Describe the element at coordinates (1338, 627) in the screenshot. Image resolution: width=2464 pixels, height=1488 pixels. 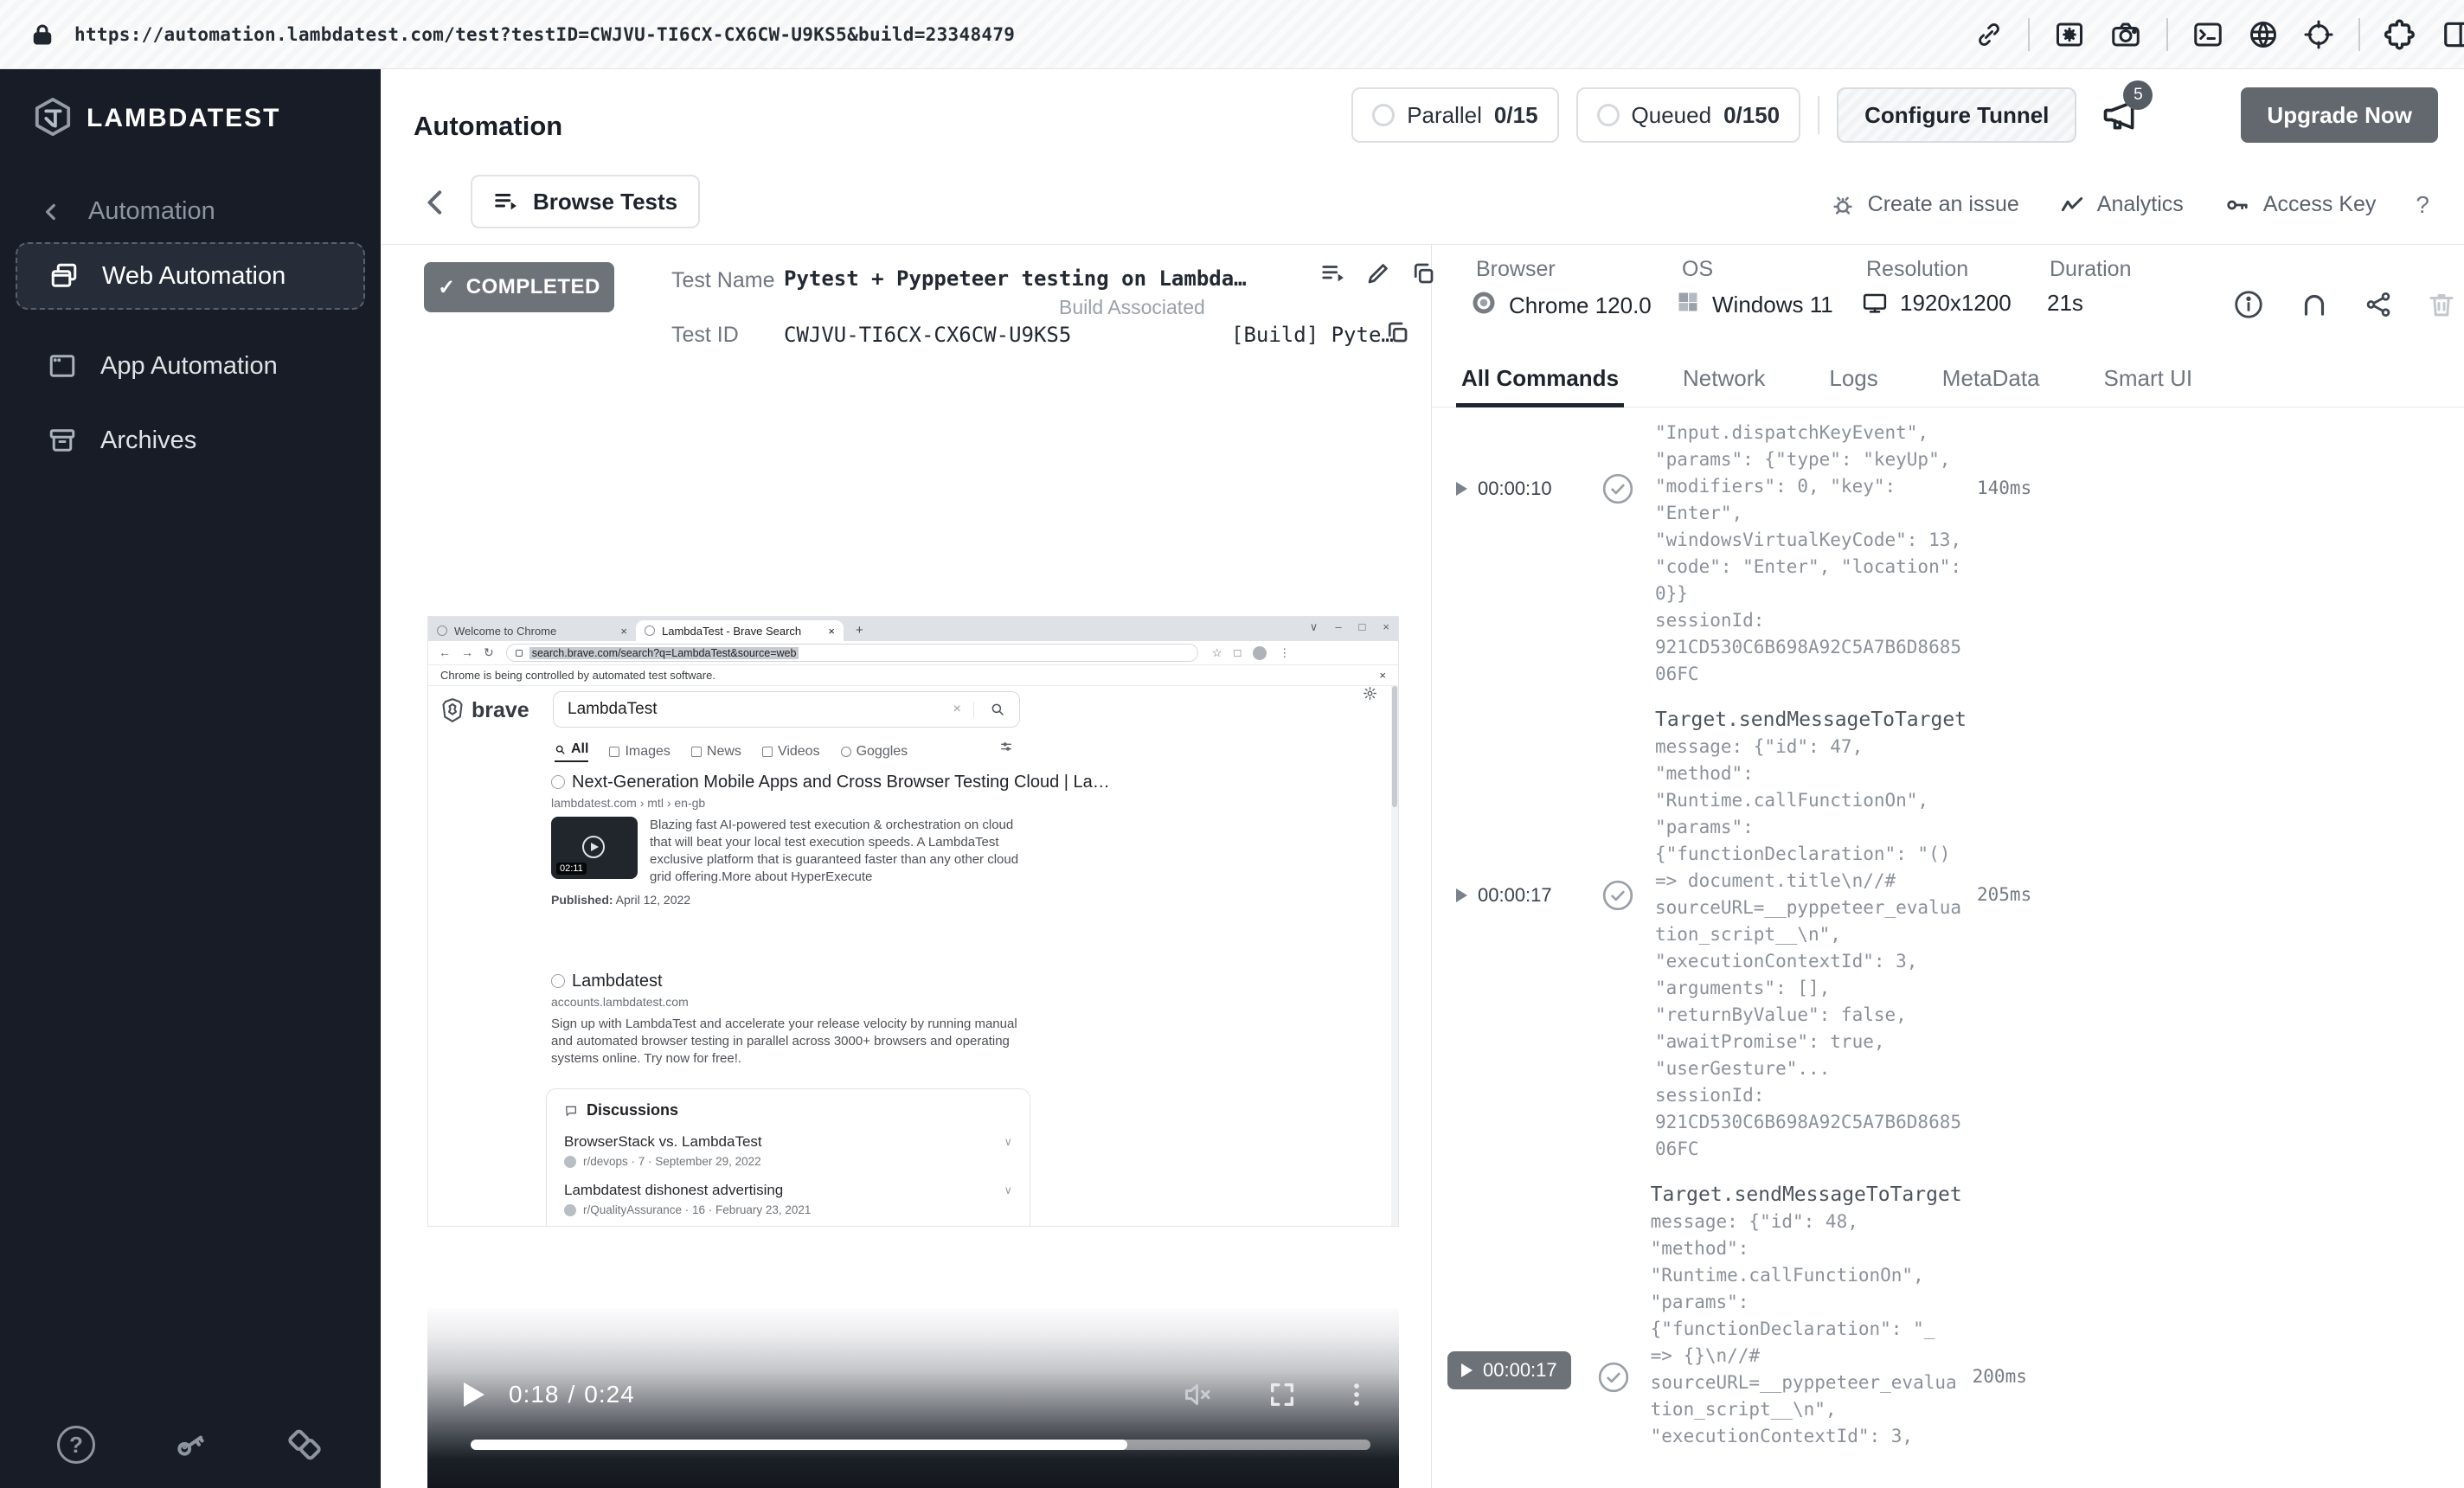
I see `minimize-icon: –` at that location.